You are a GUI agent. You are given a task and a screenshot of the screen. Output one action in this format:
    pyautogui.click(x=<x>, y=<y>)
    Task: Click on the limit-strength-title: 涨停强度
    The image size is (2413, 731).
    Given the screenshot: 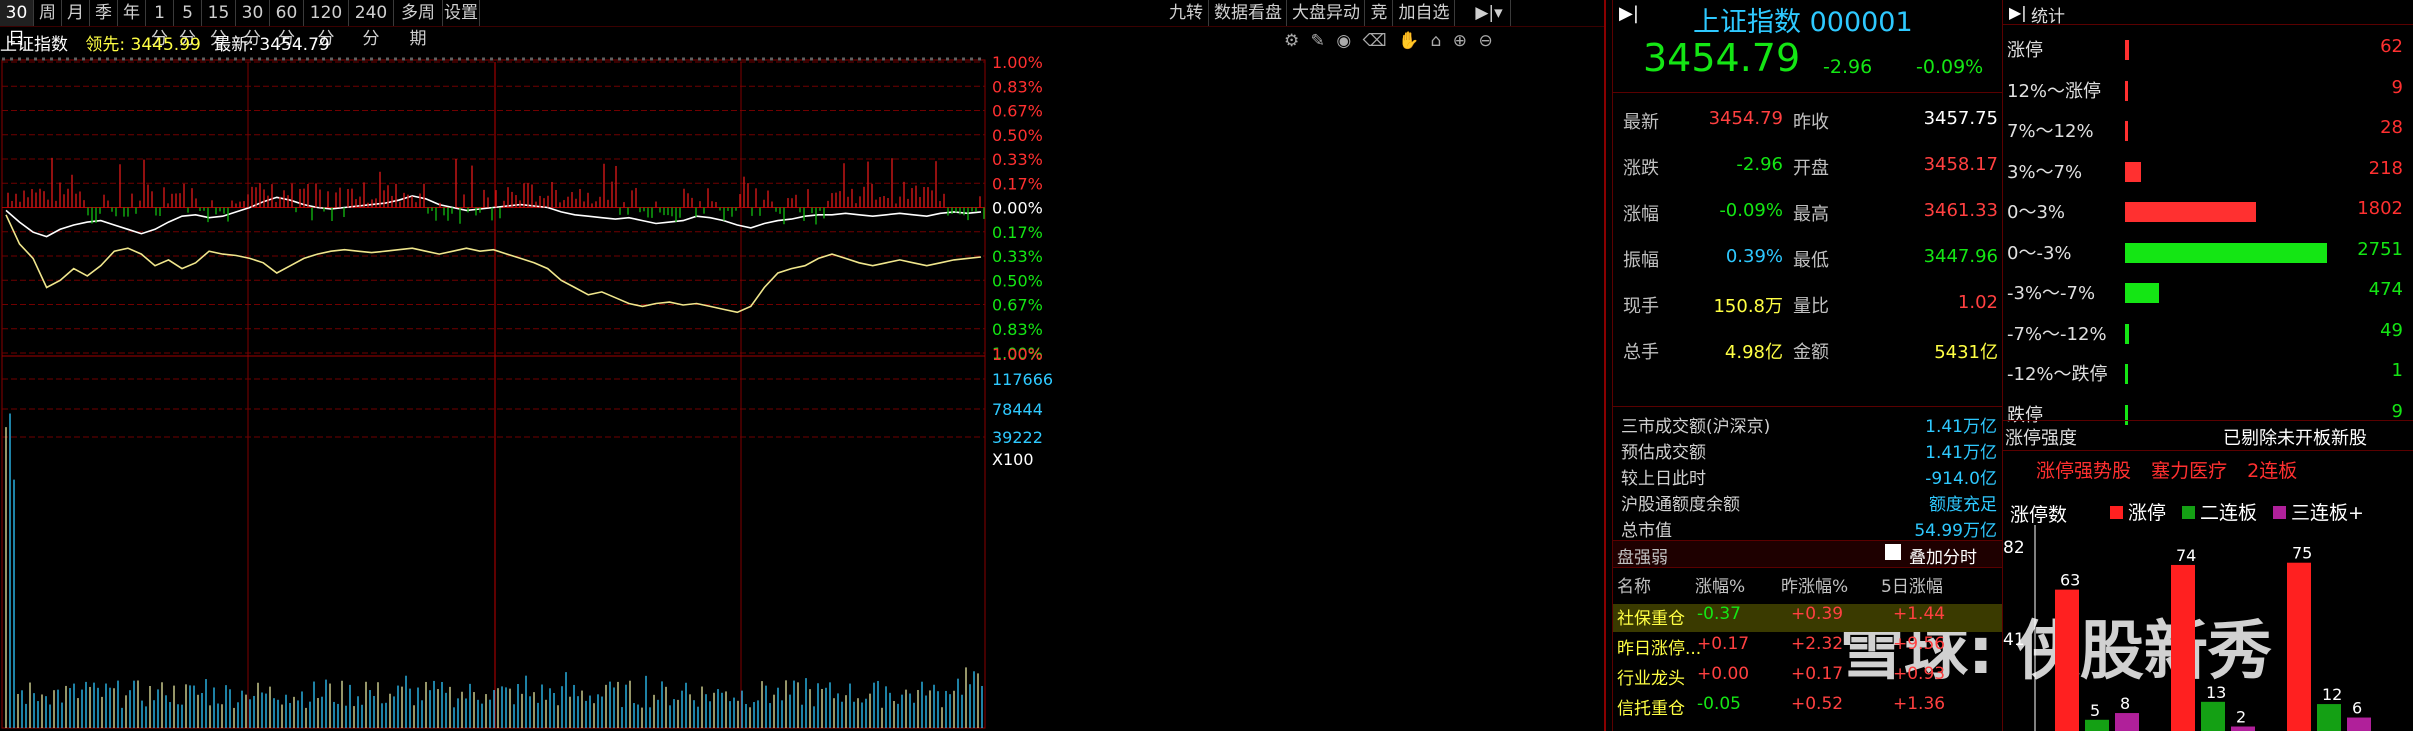 What is the action you would take?
    pyautogui.click(x=2041, y=438)
    